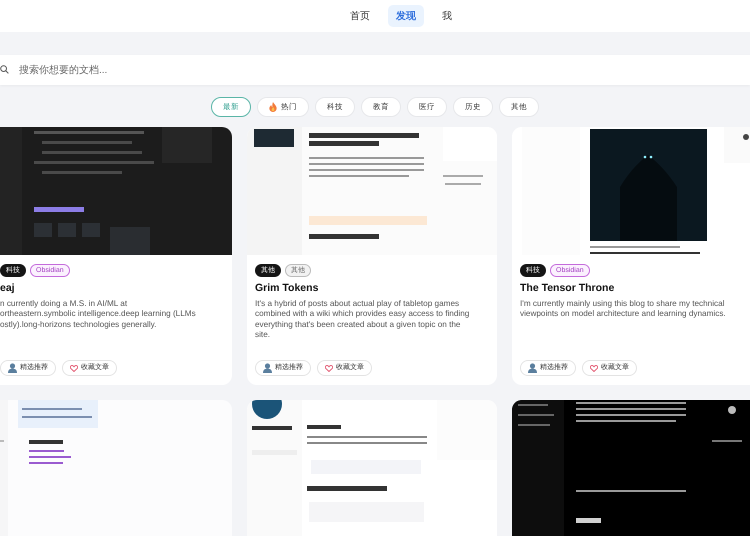 The width and height of the screenshot is (750, 536). What do you see at coordinates (273, 107) in the screenshot?
I see `fire-icon` at bounding box center [273, 107].